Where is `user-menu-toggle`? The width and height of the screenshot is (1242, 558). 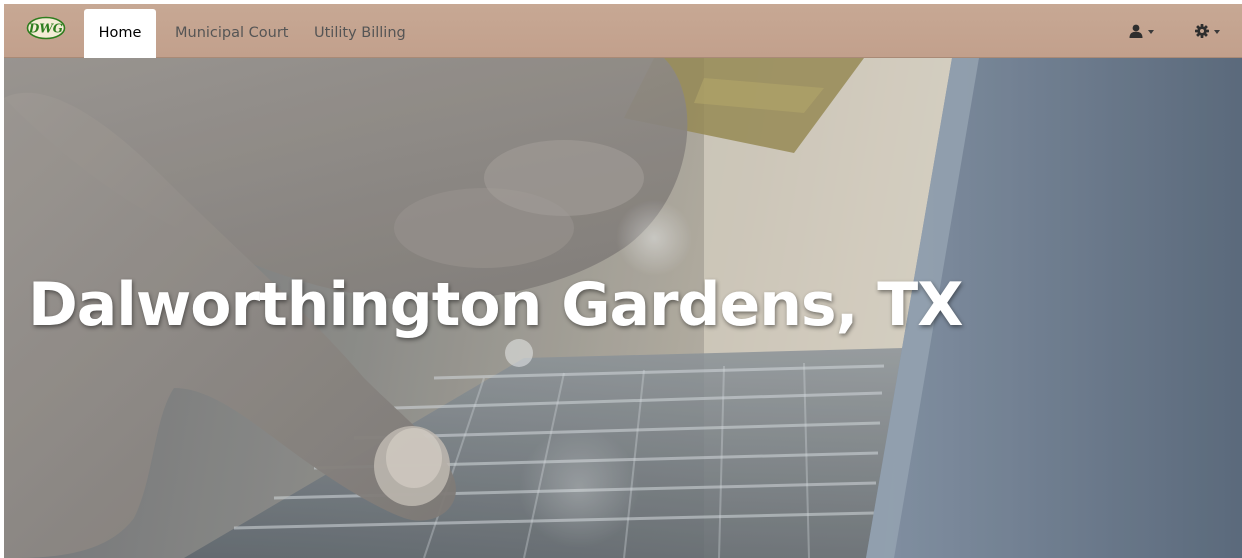
user-menu-toggle is located at coordinates (1141, 31).